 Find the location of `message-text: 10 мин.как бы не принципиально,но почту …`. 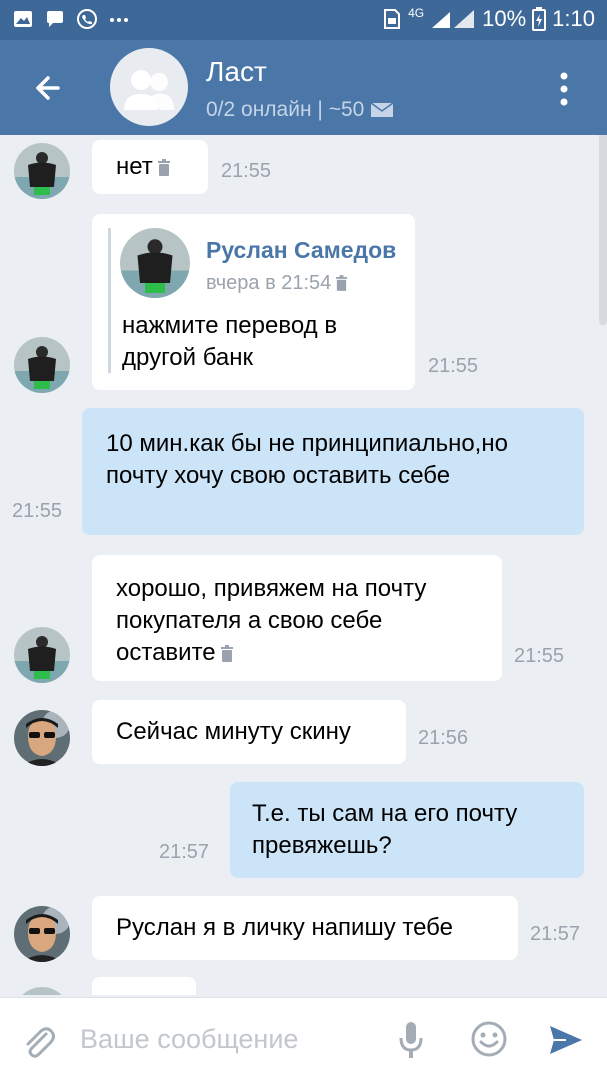

message-text: 10 мин.как бы не принципиально,но почту … is located at coordinates (307, 459).